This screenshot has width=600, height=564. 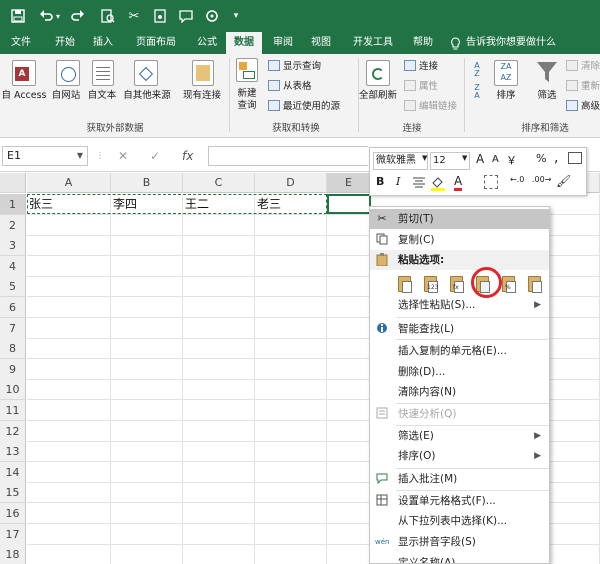 I want to click on row-header-3: 3, so click(x=13, y=246).